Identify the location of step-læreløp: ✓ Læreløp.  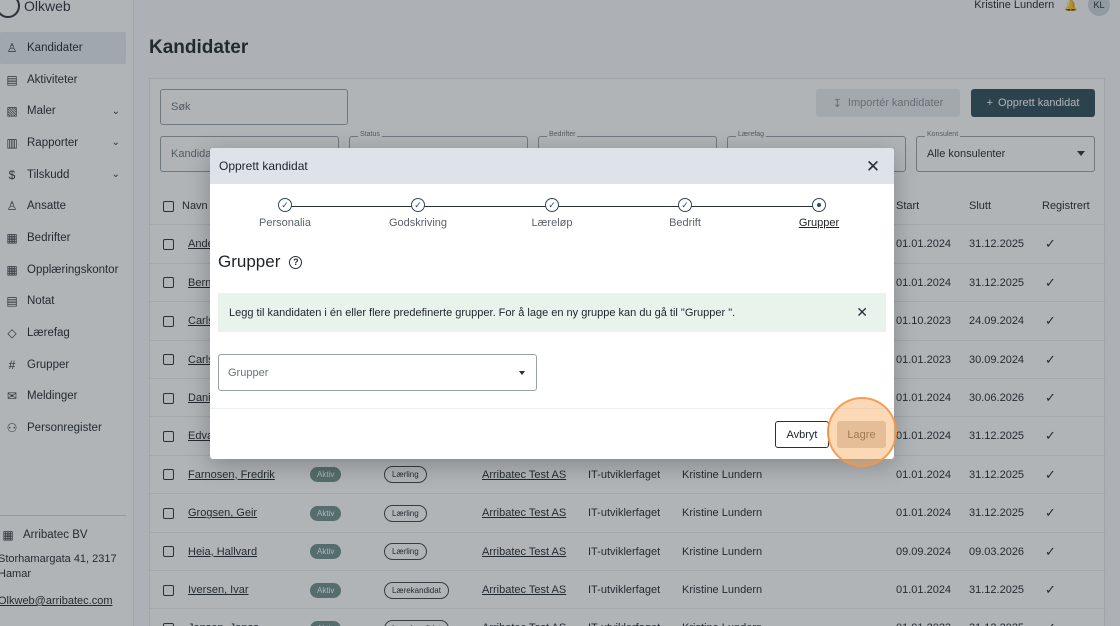
(552, 213).